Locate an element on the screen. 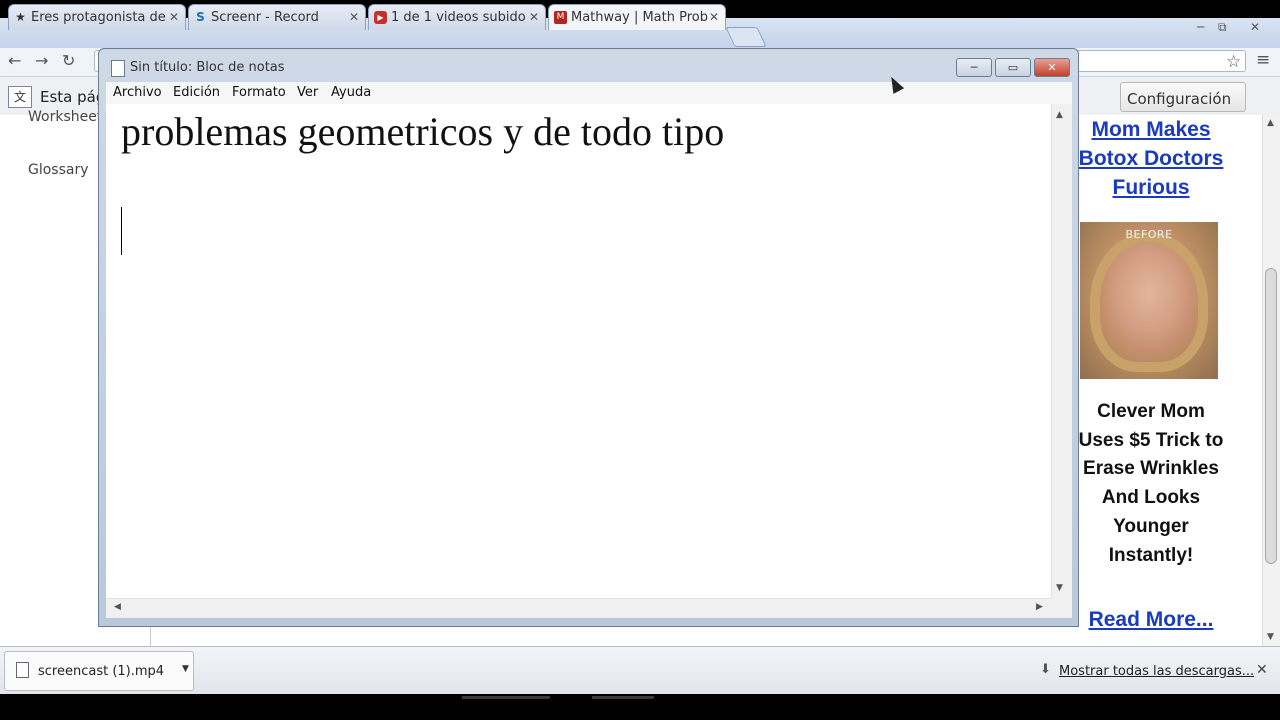 The height and width of the screenshot is (720, 1280). tab-screenr: S Screenr - Record ✕ is located at coordinates (277, 17).